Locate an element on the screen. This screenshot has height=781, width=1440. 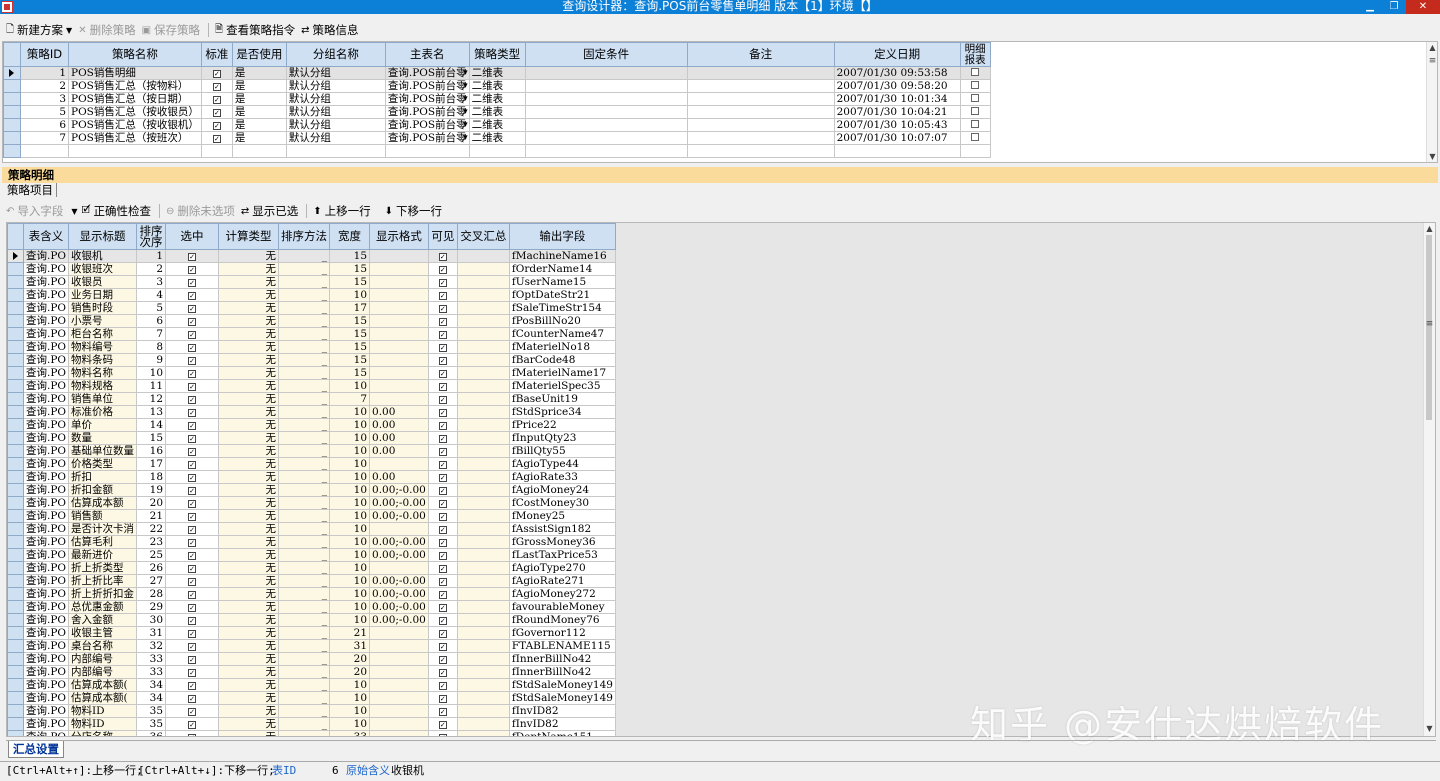
display-title-cell: 总优惠金额 is located at coordinates (103, 607).